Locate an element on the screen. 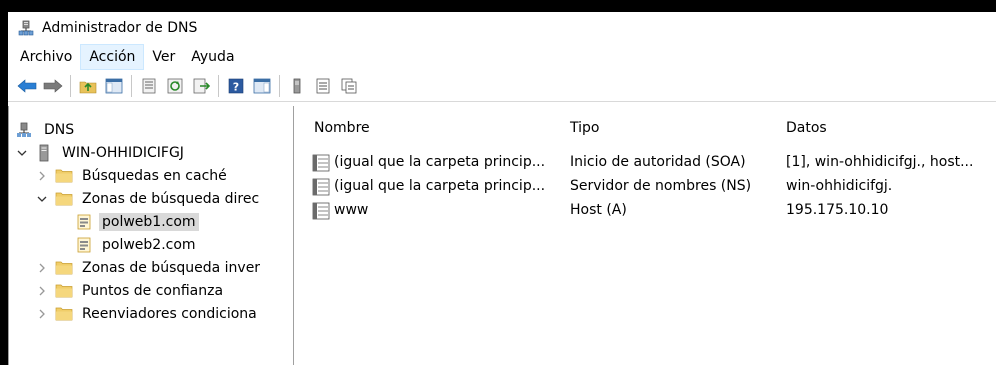 The width and height of the screenshot is (996, 365). tree-item-server: WIN-OHHIDICIFGJ is located at coordinates (151, 152).